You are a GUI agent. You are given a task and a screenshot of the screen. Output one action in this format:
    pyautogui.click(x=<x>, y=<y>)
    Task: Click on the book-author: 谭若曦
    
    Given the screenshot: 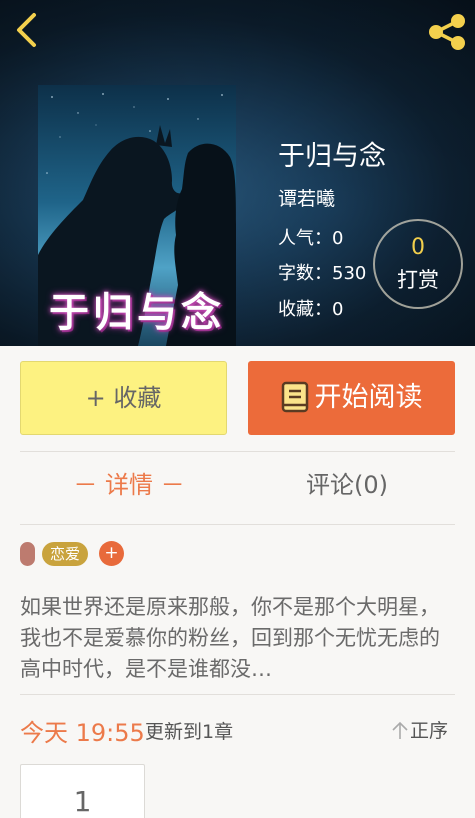 What is the action you would take?
    pyautogui.click(x=306, y=197)
    